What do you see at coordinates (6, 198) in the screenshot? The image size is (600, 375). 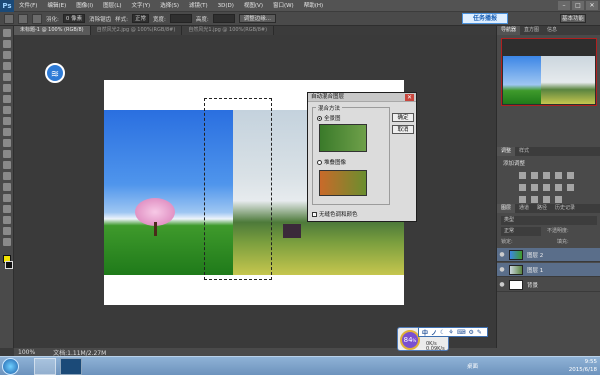 I see `type-tool-icon` at bounding box center [6, 198].